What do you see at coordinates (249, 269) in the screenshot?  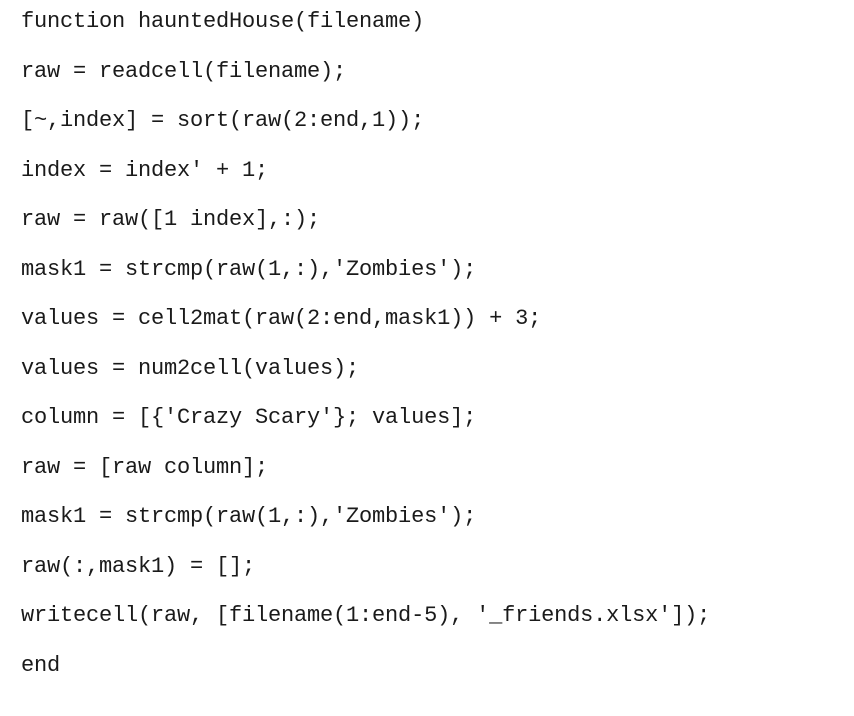 I see `code-line-6: mask1 = strcmp(raw(1,:),'Zombies');` at bounding box center [249, 269].